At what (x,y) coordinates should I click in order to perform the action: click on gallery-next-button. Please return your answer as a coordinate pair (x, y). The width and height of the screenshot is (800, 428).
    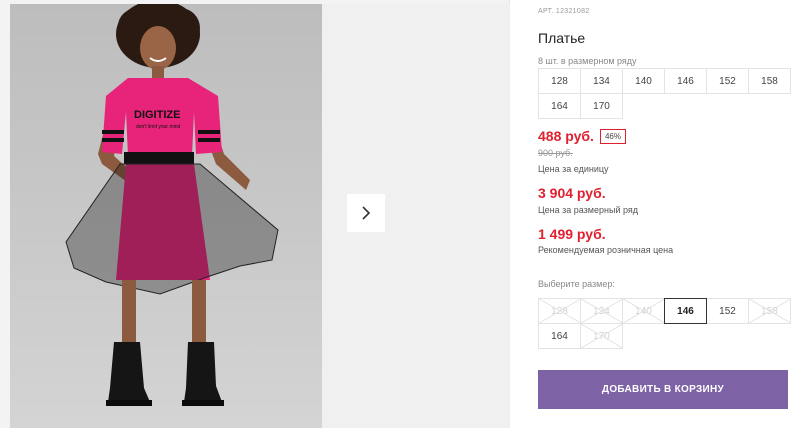
    Looking at the image, I should click on (366, 213).